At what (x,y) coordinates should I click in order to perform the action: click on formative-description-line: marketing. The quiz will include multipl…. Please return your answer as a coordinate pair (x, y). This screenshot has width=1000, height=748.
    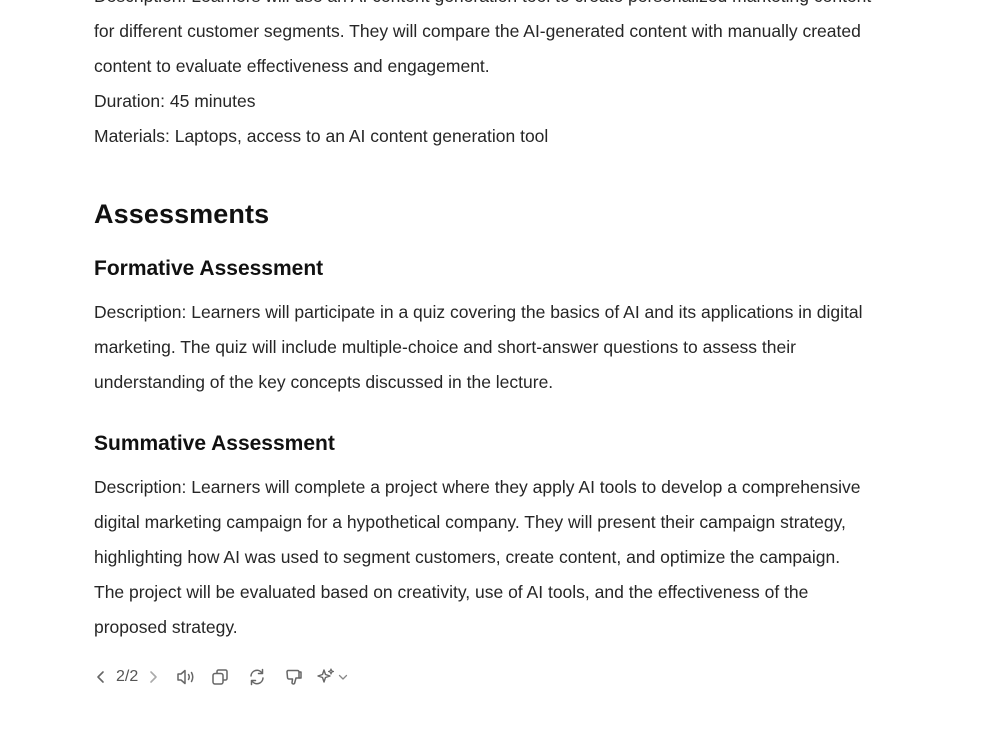
    Looking at the image, I should click on (445, 347).